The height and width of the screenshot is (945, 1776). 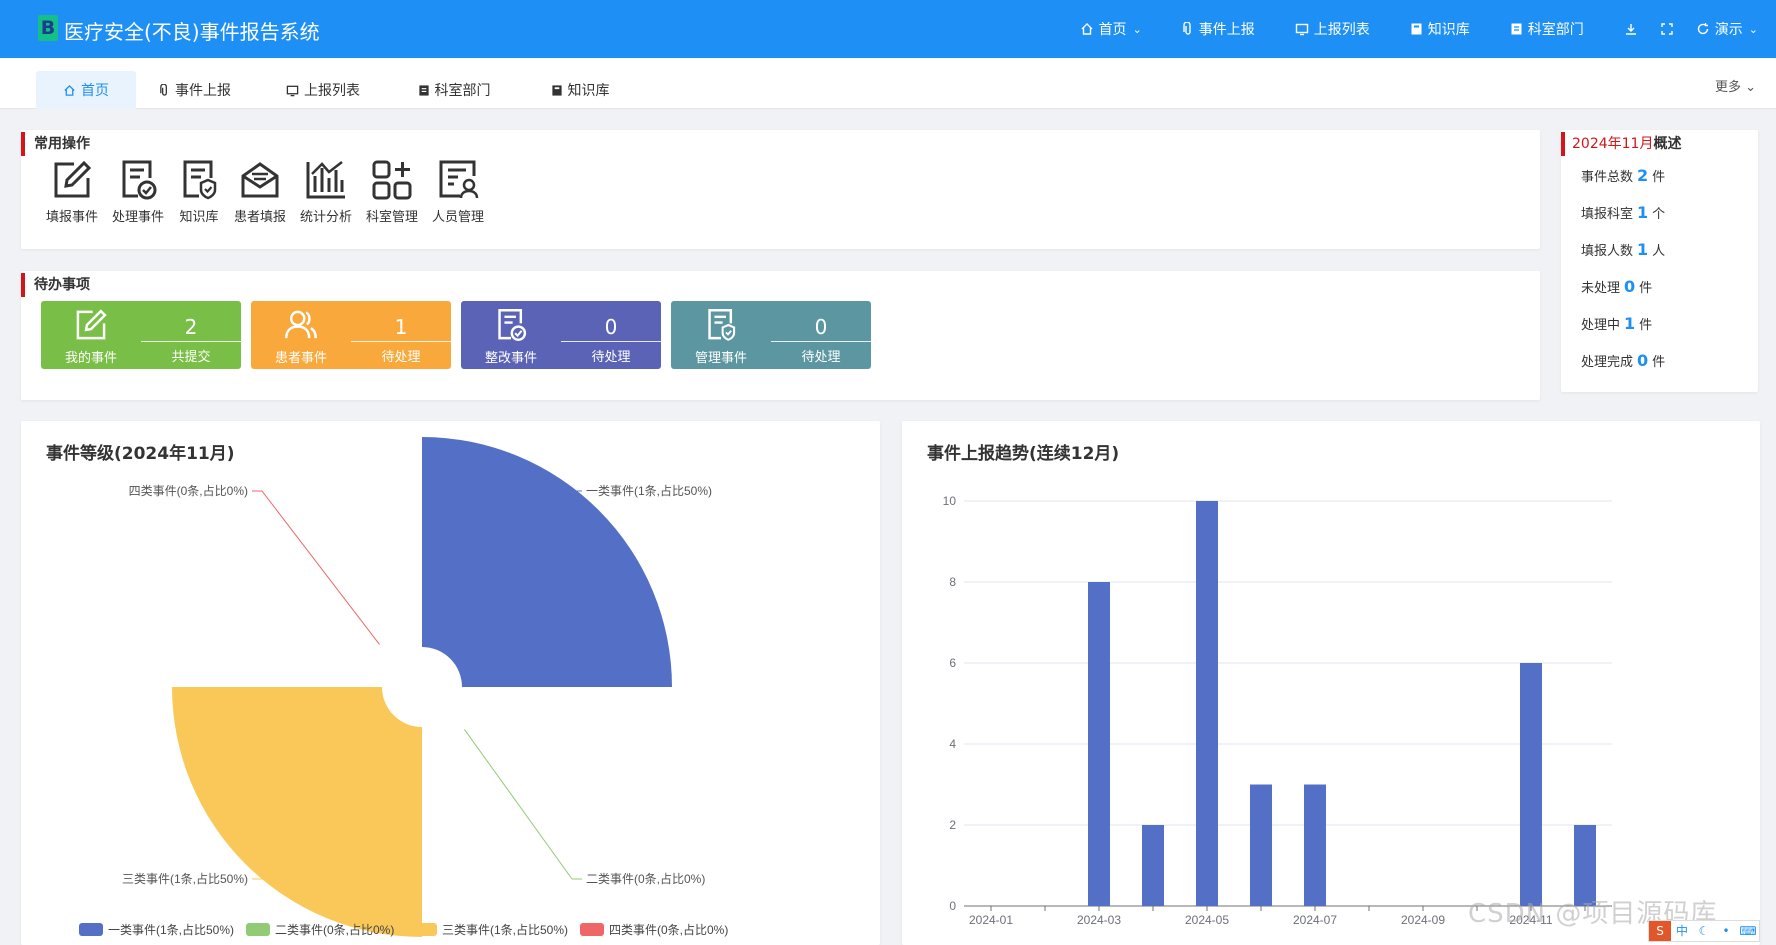 I want to click on todo-card-my-events: 我的事件 2 共提交, so click(x=141, y=335).